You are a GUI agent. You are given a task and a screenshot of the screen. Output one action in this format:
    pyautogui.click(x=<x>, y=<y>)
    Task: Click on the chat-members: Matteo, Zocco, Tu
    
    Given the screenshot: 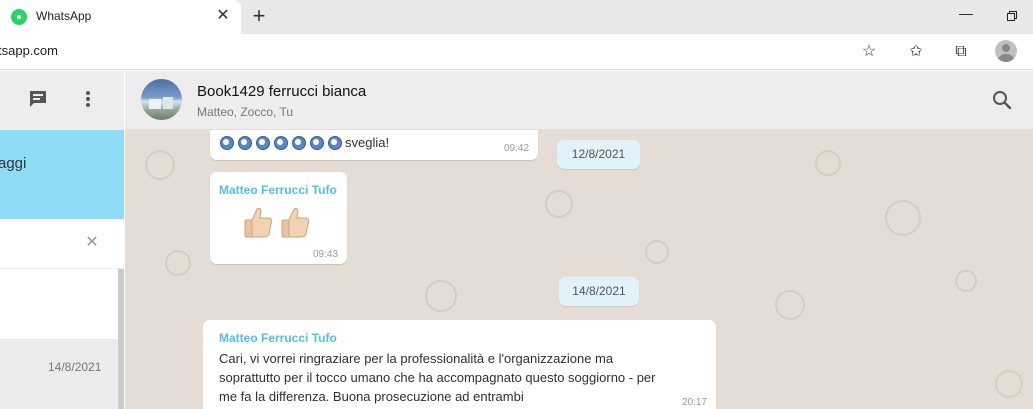 What is the action you would take?
    pyautogui.click(x=245, y=112)
    